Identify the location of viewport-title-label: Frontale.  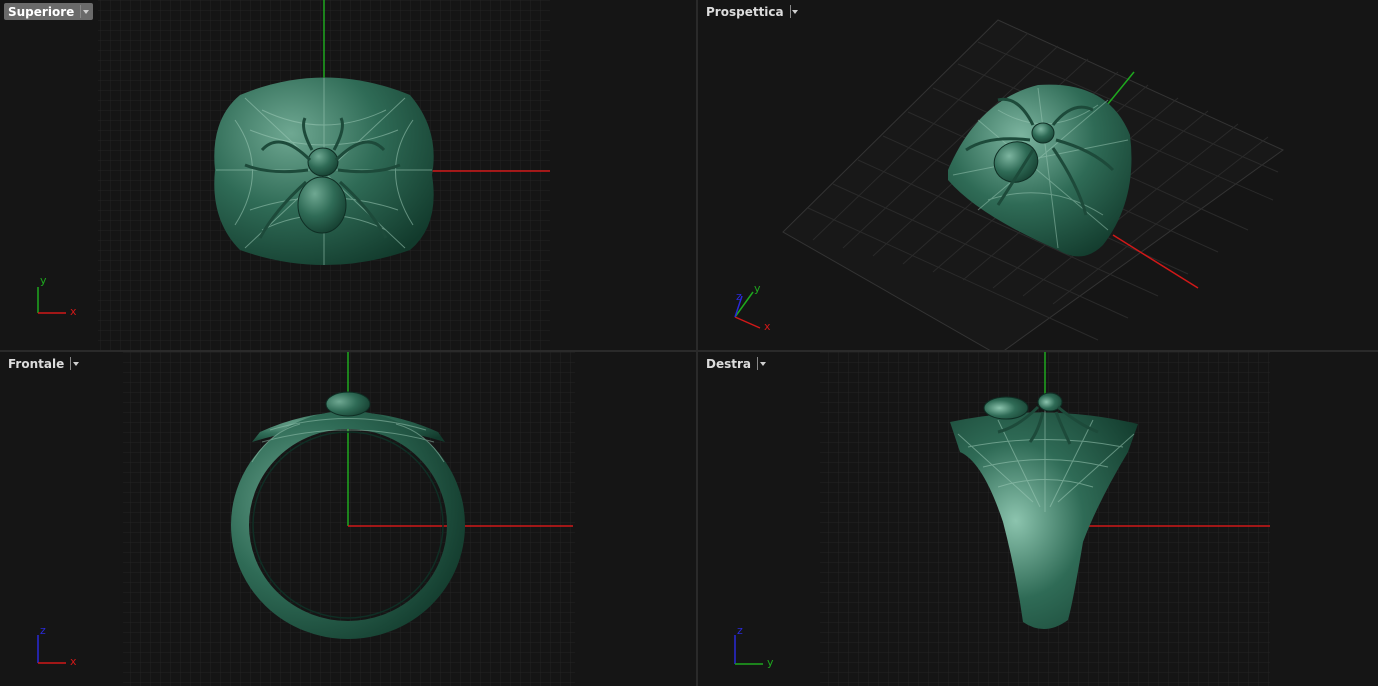
(36, 363).